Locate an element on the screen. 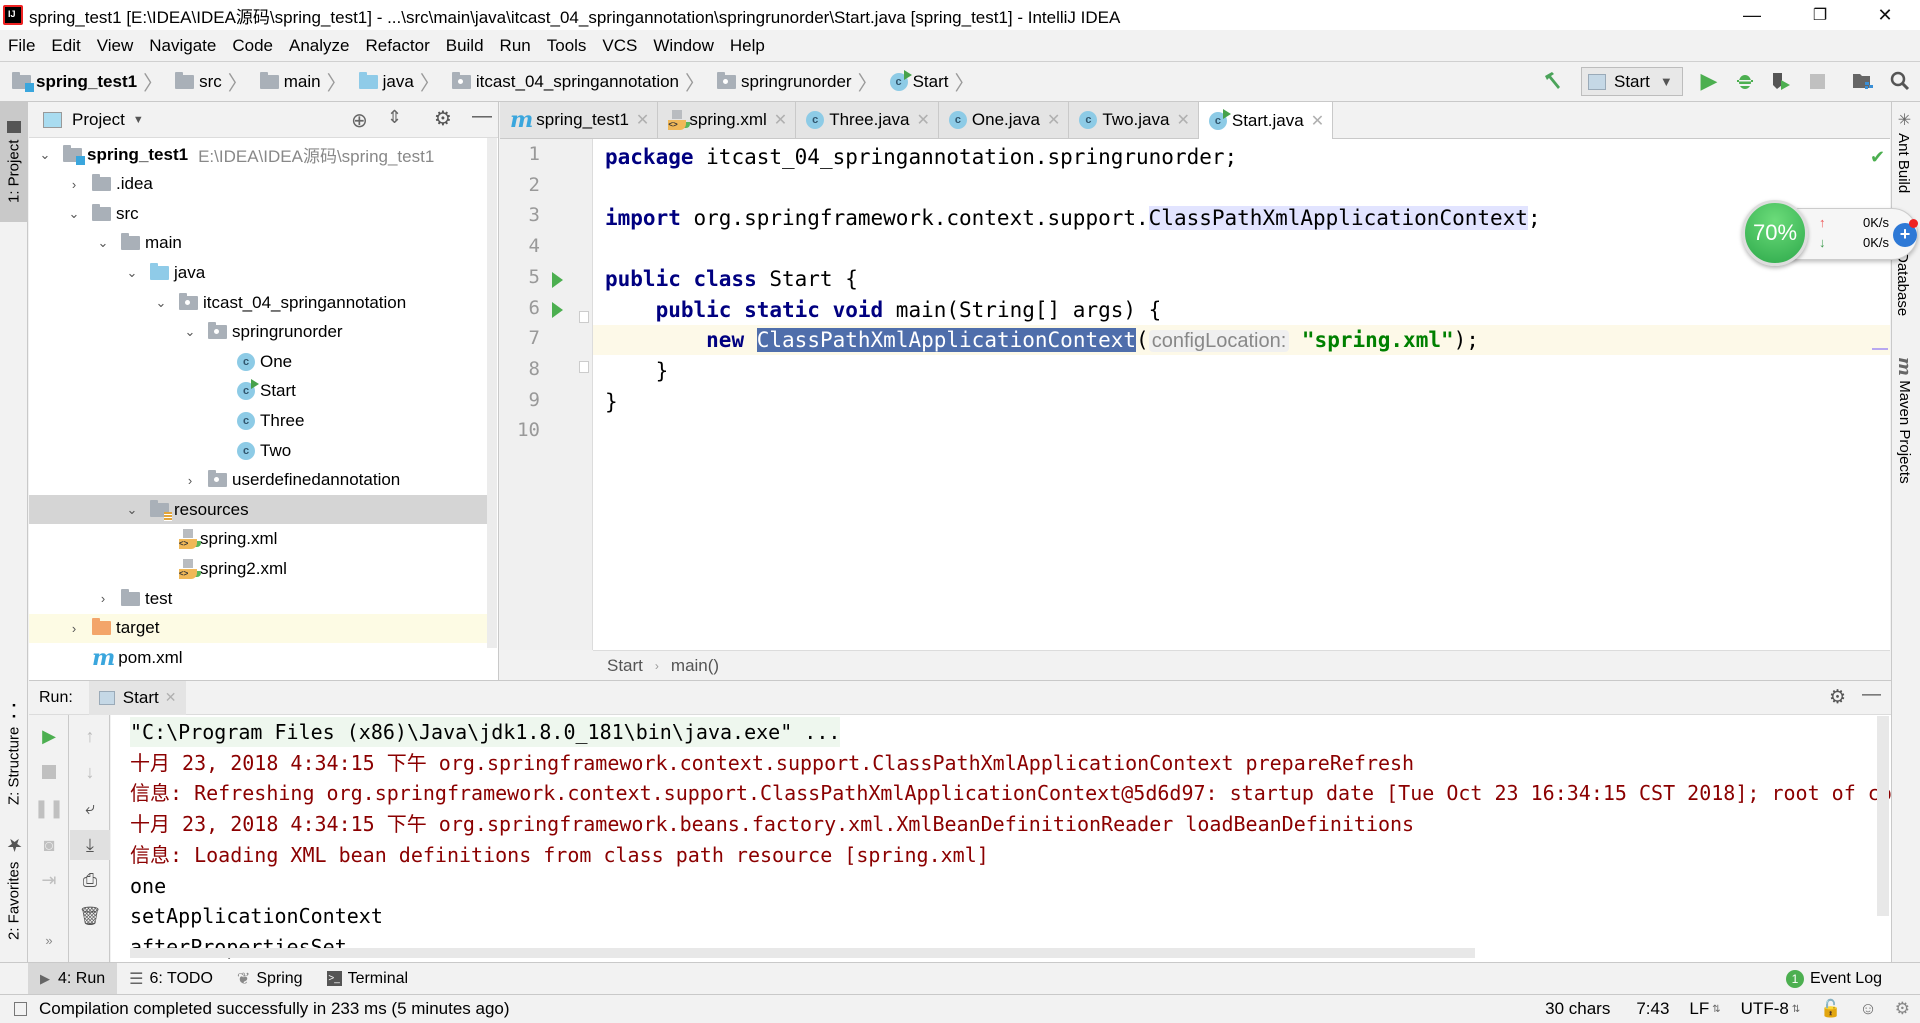 This screenshot has height=1023, width=1920. locate-file-icon: ⊕ is located at coordinates (359, 120).